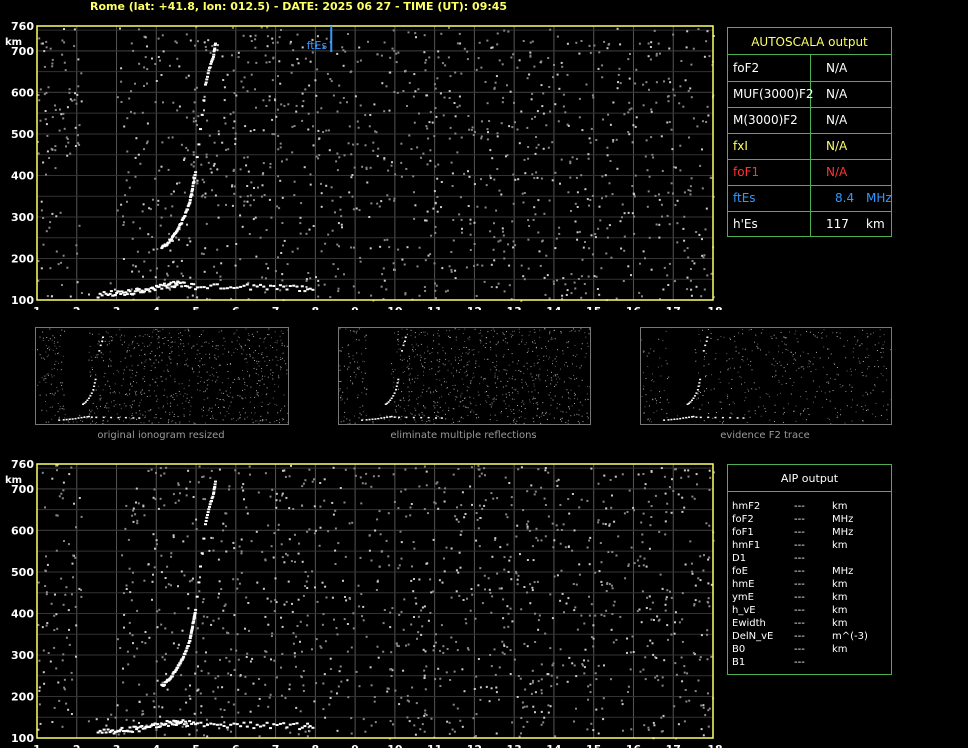 This screenshot has width=968, height=748. Describe the element at coordinates (840, 506) in the screenshot. I see `aip-param-unit: km` at that location.